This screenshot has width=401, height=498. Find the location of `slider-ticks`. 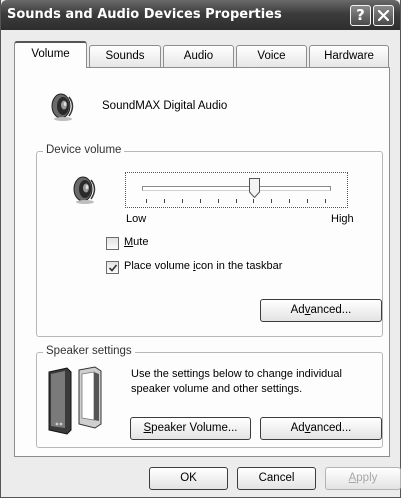

slider-ticks is located at coordinates (237, 201).